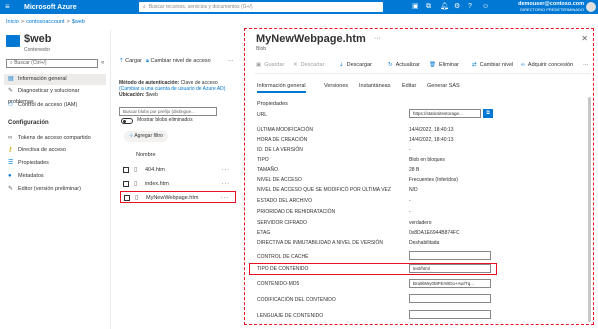 The height and width of the screenshot is (329, 598). I want to click on table-row: ▯ index.htm ···, so click(178, 184).